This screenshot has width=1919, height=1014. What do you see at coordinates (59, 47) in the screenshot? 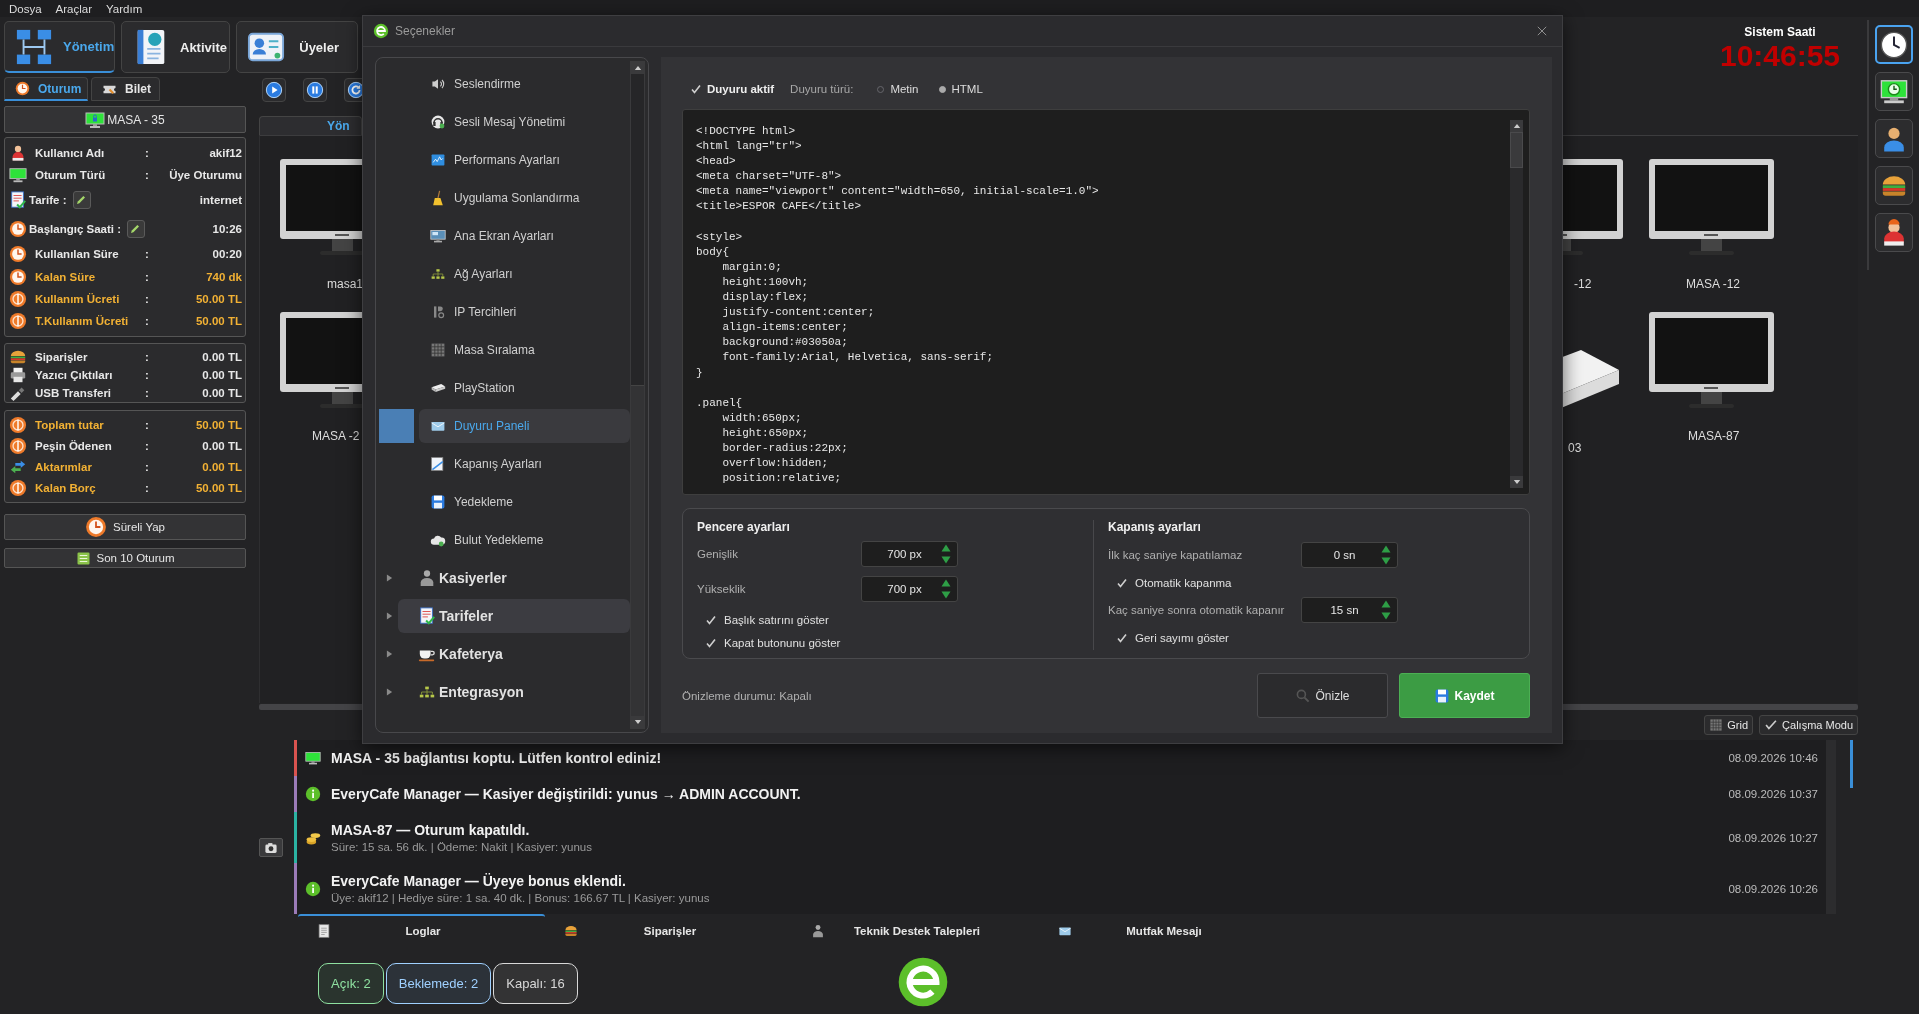
I see `nav-button: Yönetim` at bounding box center [59, 47].